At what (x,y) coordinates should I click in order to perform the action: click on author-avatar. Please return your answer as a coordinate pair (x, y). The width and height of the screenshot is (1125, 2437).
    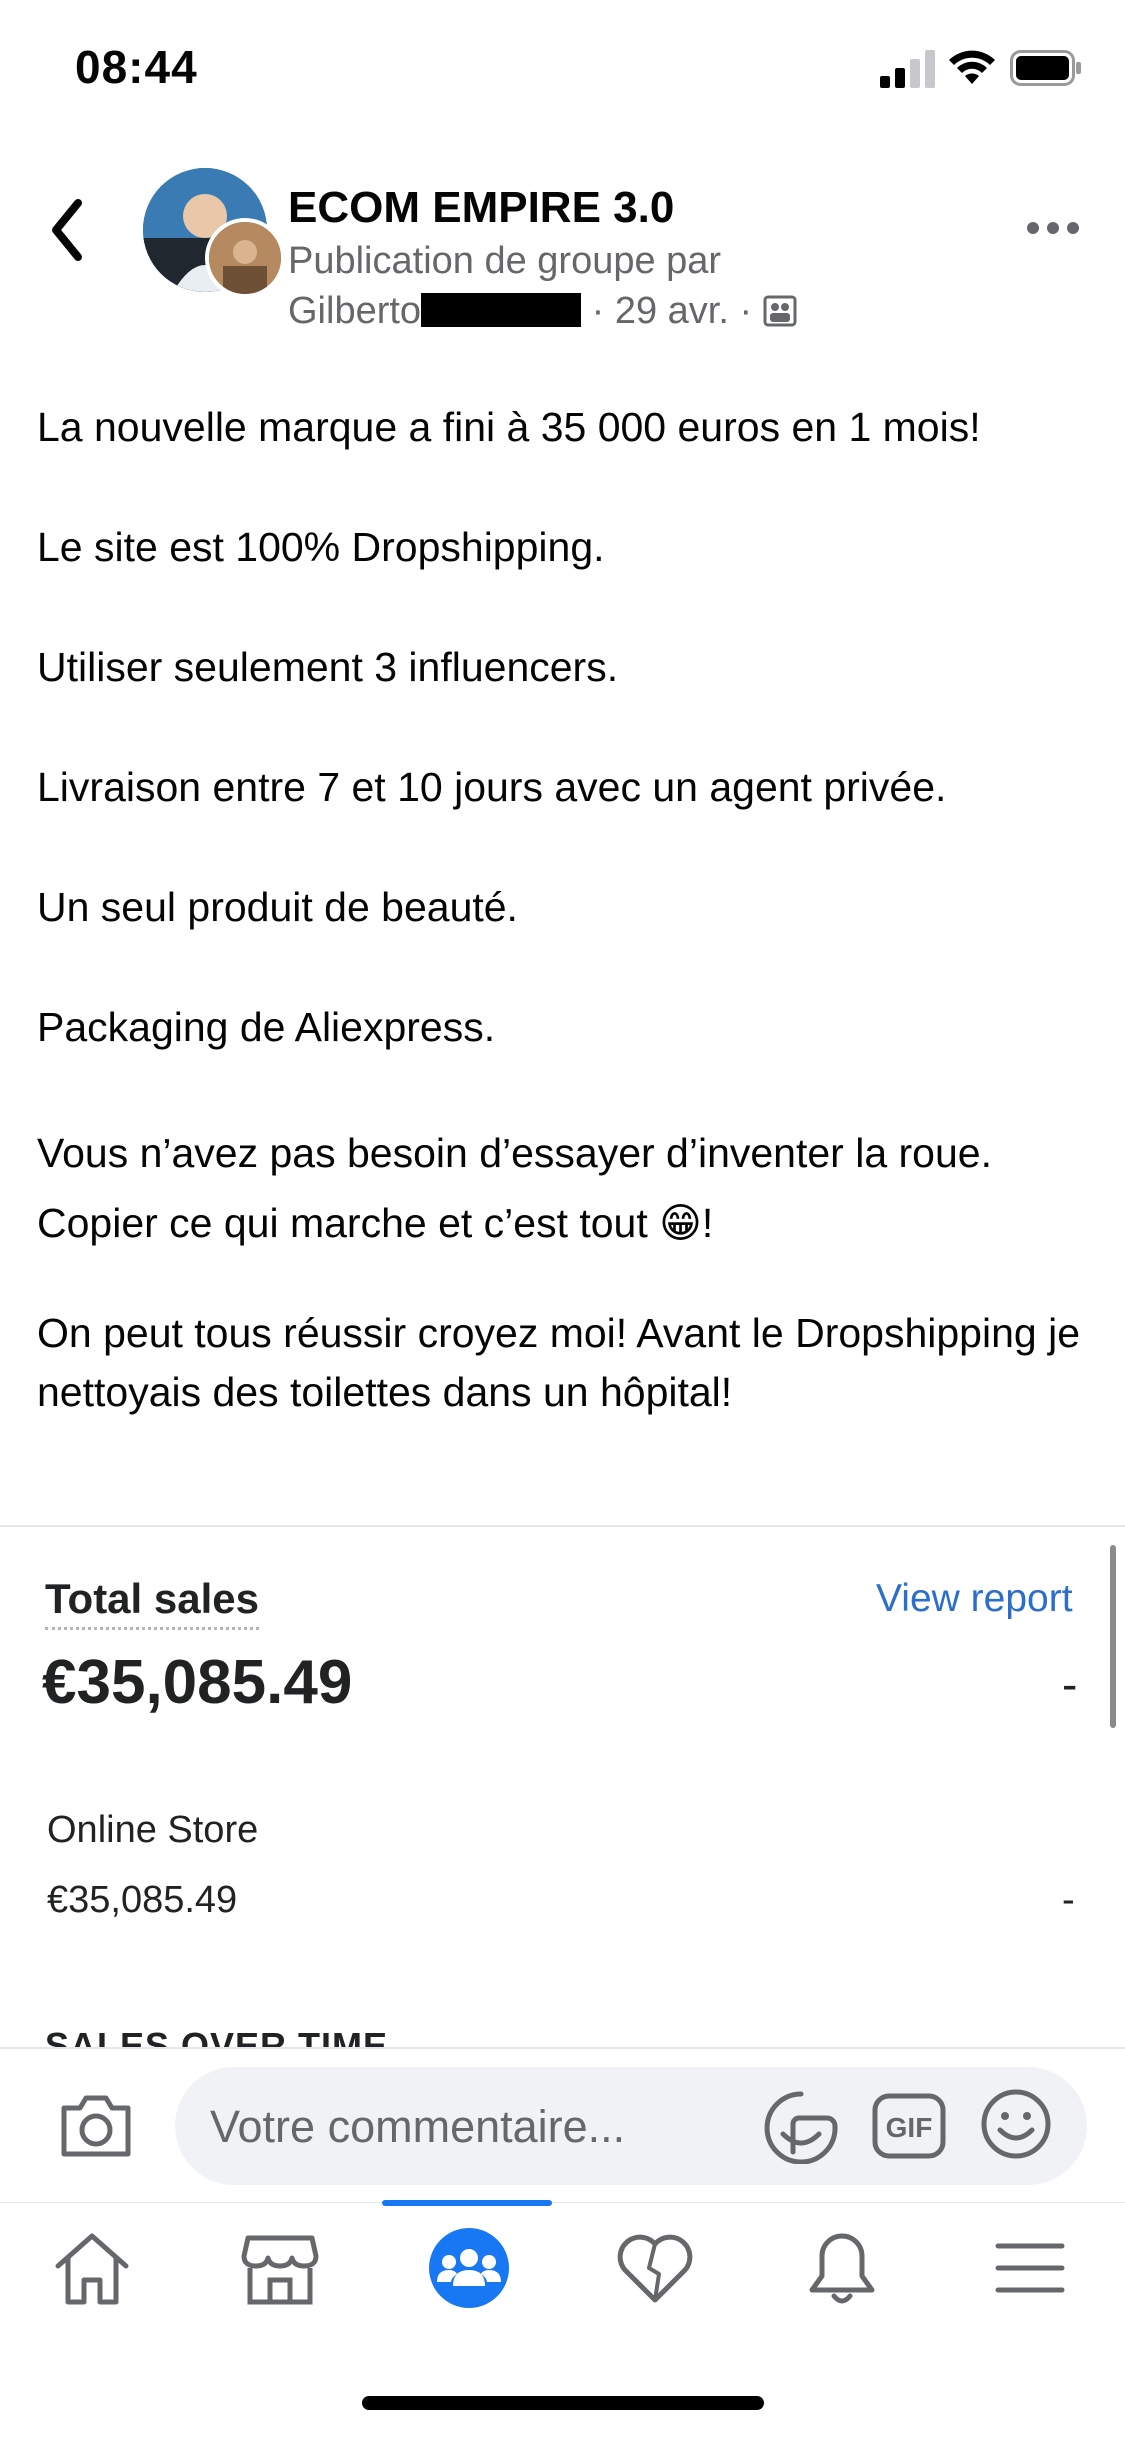
    Looking at the image, I should click on (245, 258).